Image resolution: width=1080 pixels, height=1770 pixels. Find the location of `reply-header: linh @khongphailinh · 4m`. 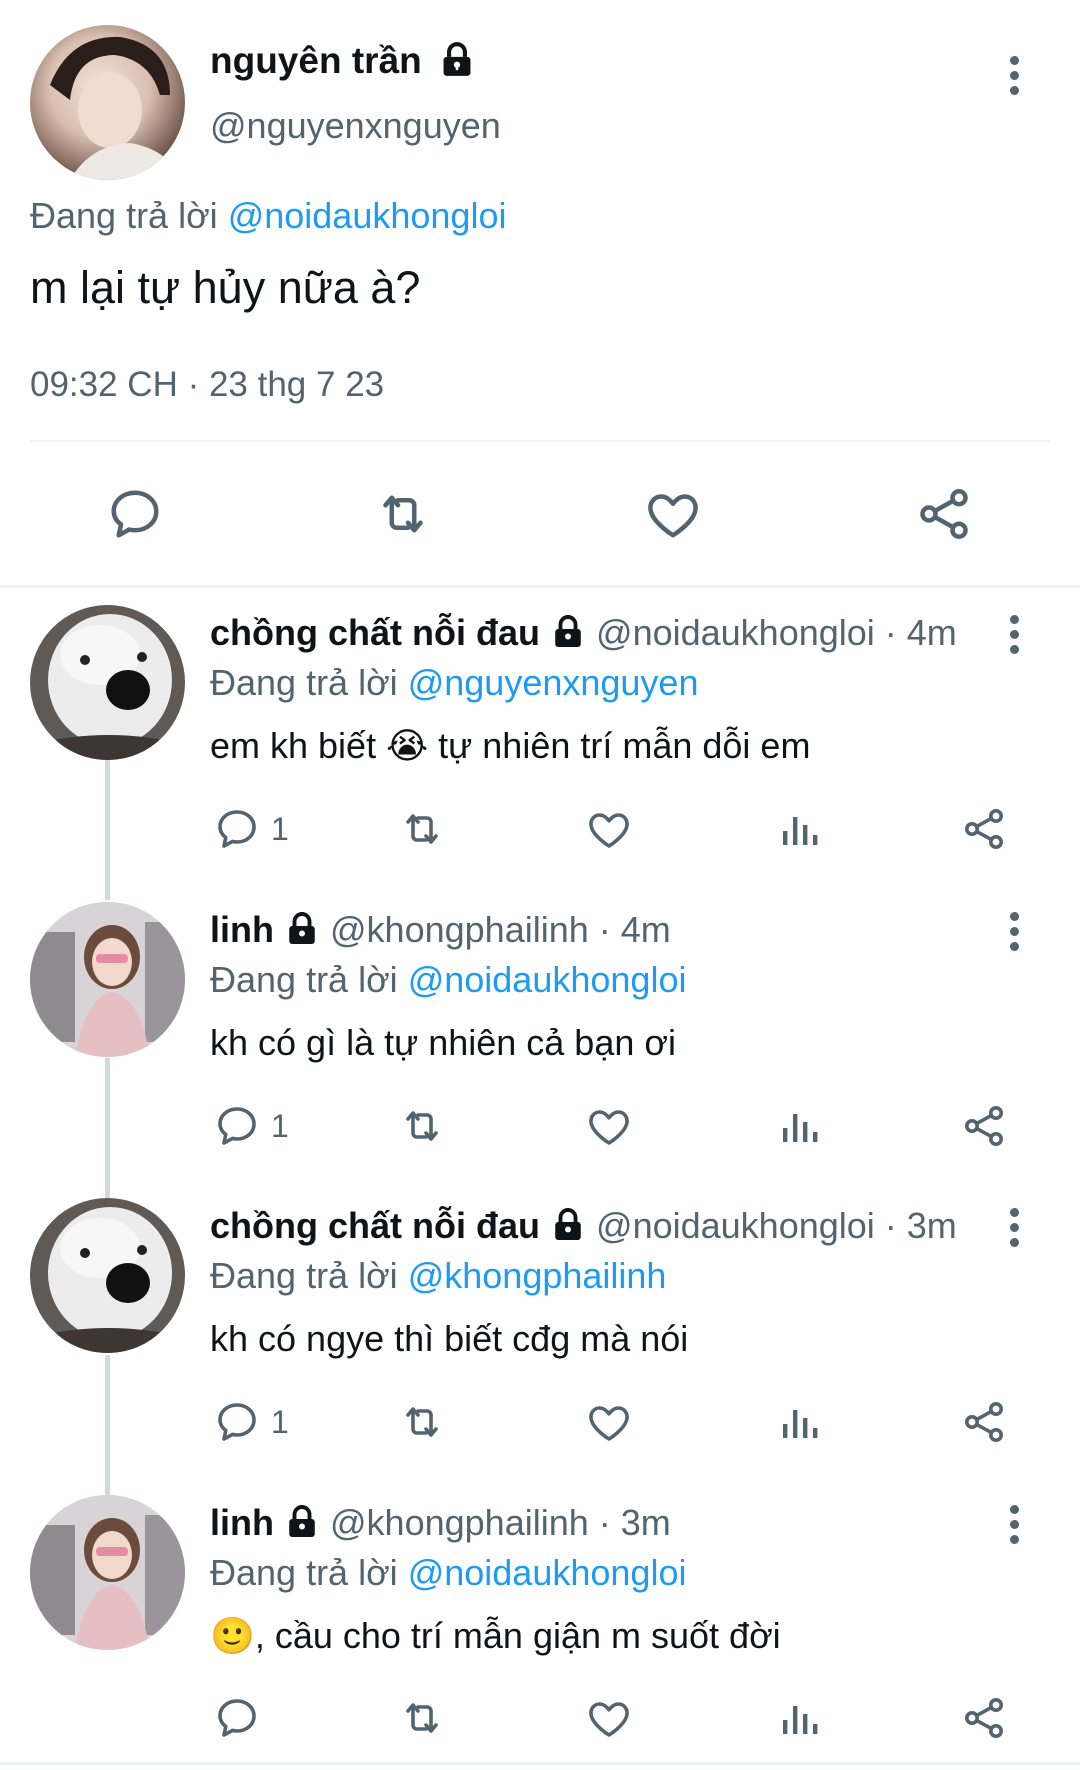

reply-header: linh @khongphailinh · 4m is located at coordinates (440, 930).